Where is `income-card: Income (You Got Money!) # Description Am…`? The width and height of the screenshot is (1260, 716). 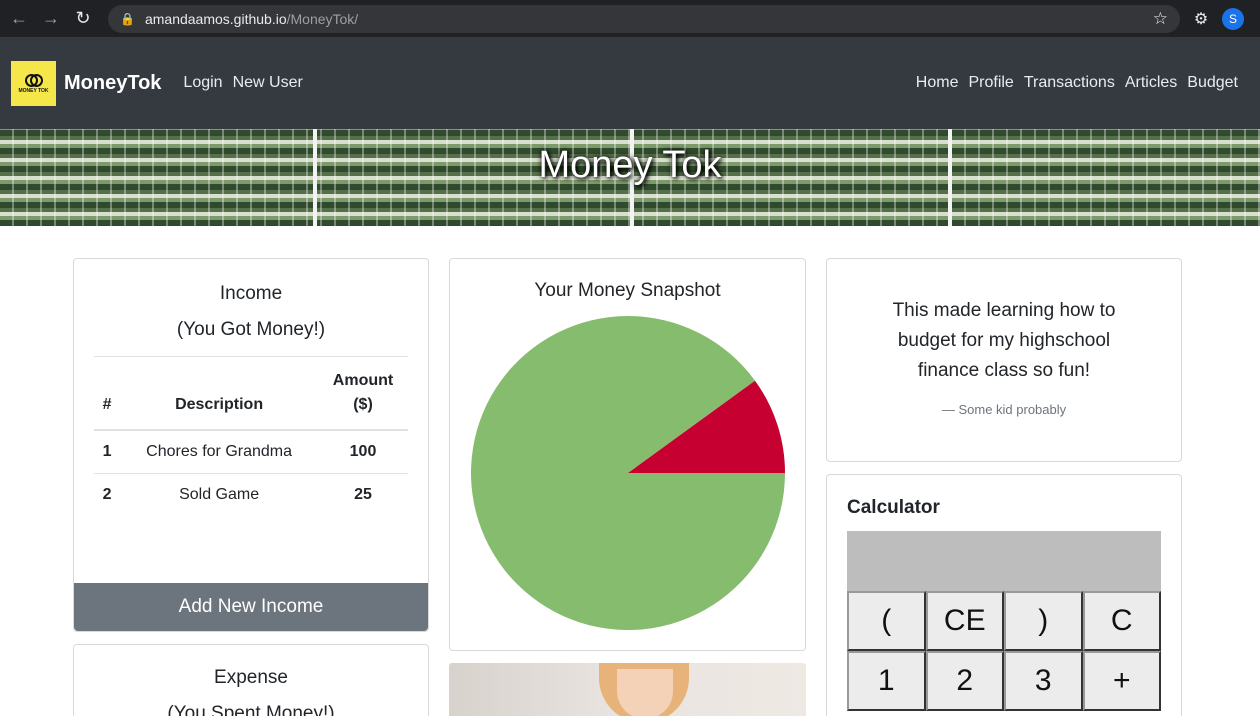
income-card: Income (You Got Money!) # Description Am… is located at coordinates (251, 445).